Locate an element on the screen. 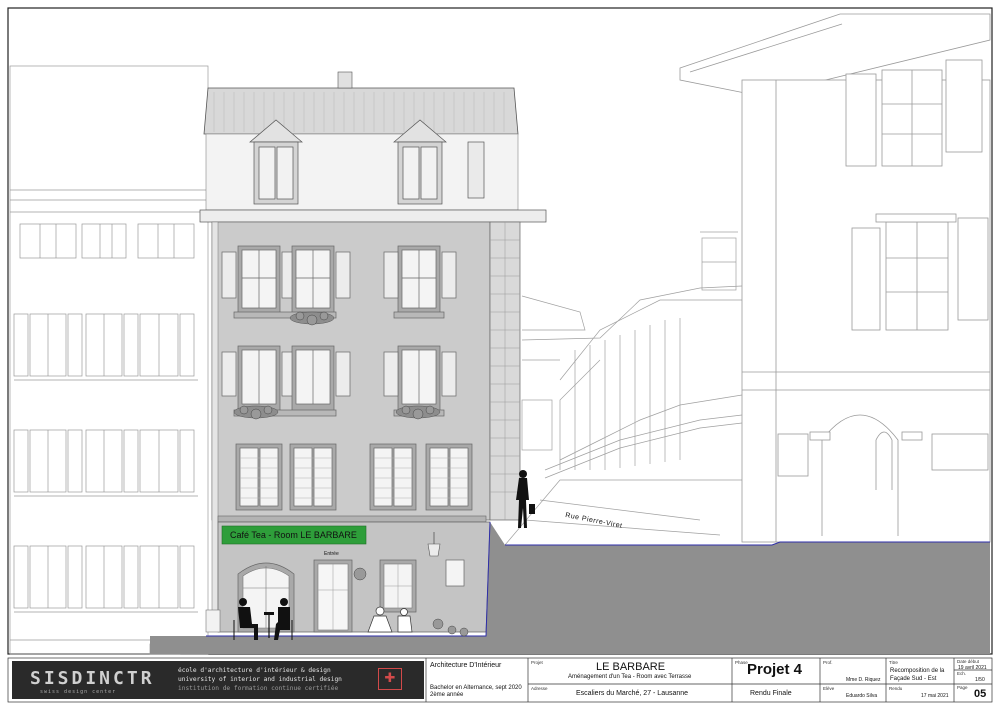 The image size is (1000, 707). page-number: 05 is located at coordinates (980, 694).